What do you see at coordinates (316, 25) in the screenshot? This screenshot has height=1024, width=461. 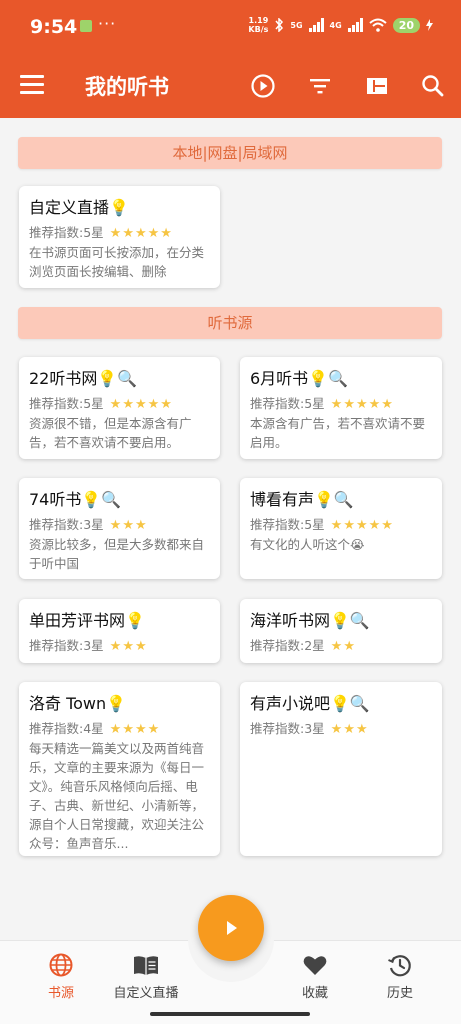 I see `signal-bars-1-icon` at bounding box center [316, 25].